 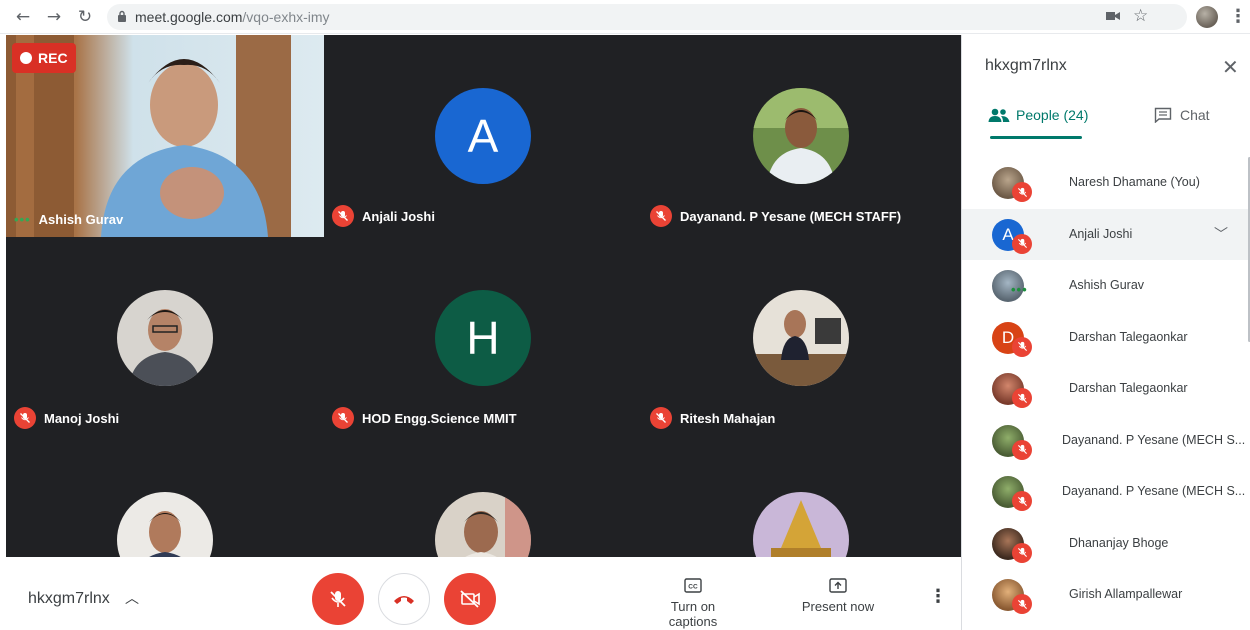 What do you see at coordinates (122, 16) in the screenshot?
I see `lock-icon` at bounding box center [122, 16].